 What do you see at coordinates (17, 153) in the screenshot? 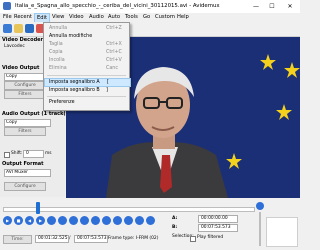
I see `shift-label: Shift:` at bounding box center [17, 153].